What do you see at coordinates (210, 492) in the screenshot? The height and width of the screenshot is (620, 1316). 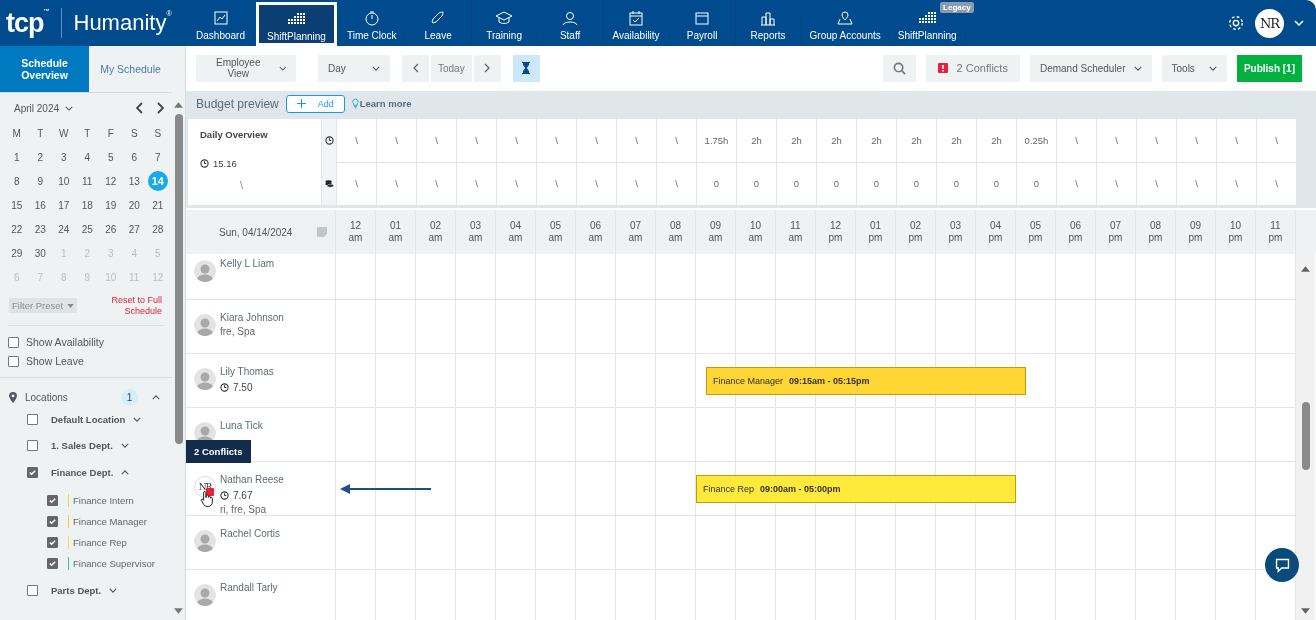 I see `conflict-badge` at bounding box center [210, 492].